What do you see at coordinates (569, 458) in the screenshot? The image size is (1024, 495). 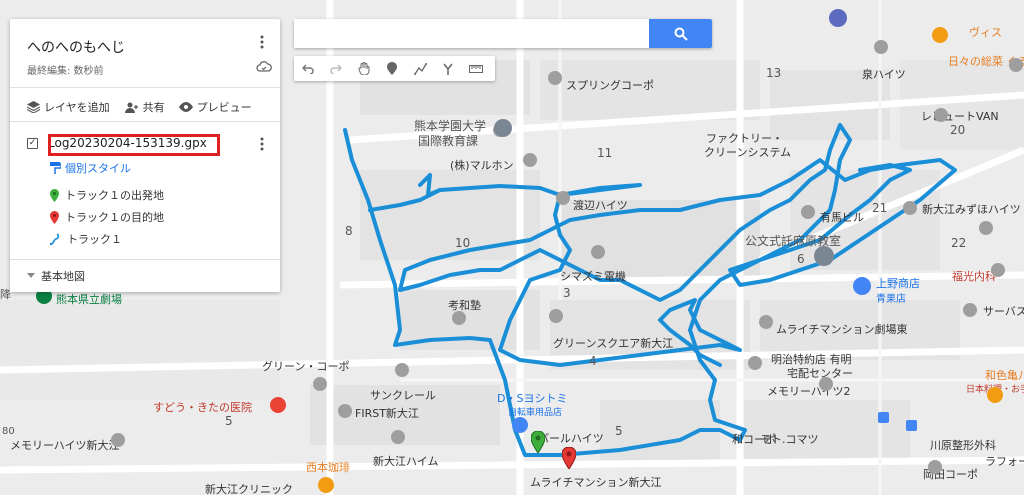 I see `end-pin-icon` at bounding box center [569, 458].